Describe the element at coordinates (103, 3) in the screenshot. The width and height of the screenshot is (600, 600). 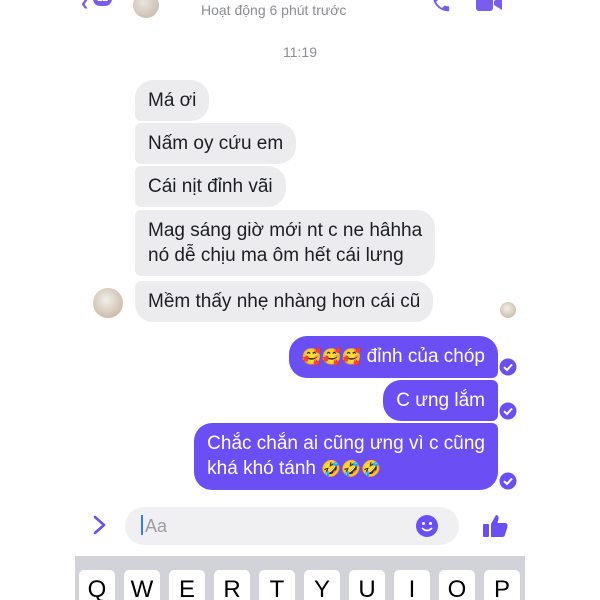
I see `unread-count-badge: 12` at that location.